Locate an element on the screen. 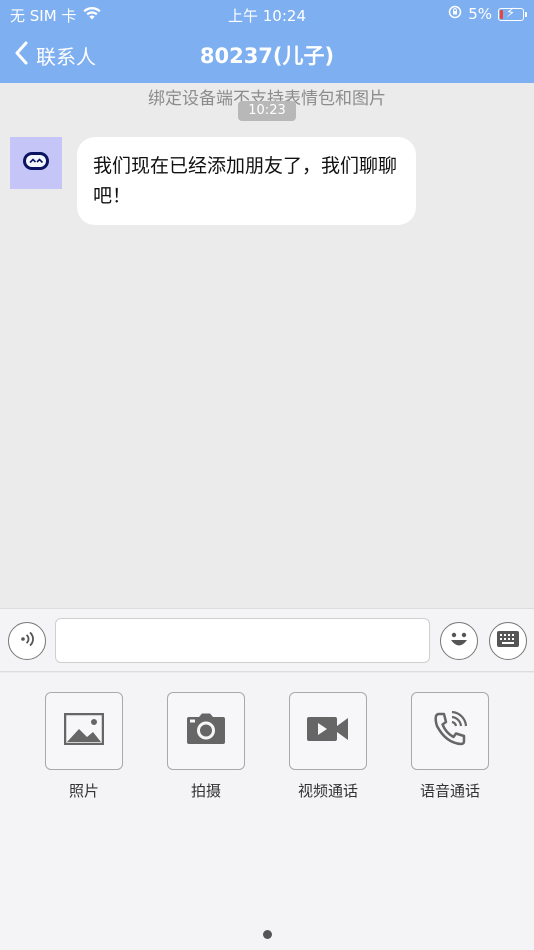 This screenshot has height=950, width=534. status-bar: 无 SIM 卡 上午 10:24 5% ⚡ is located at coordinates (267, 14).